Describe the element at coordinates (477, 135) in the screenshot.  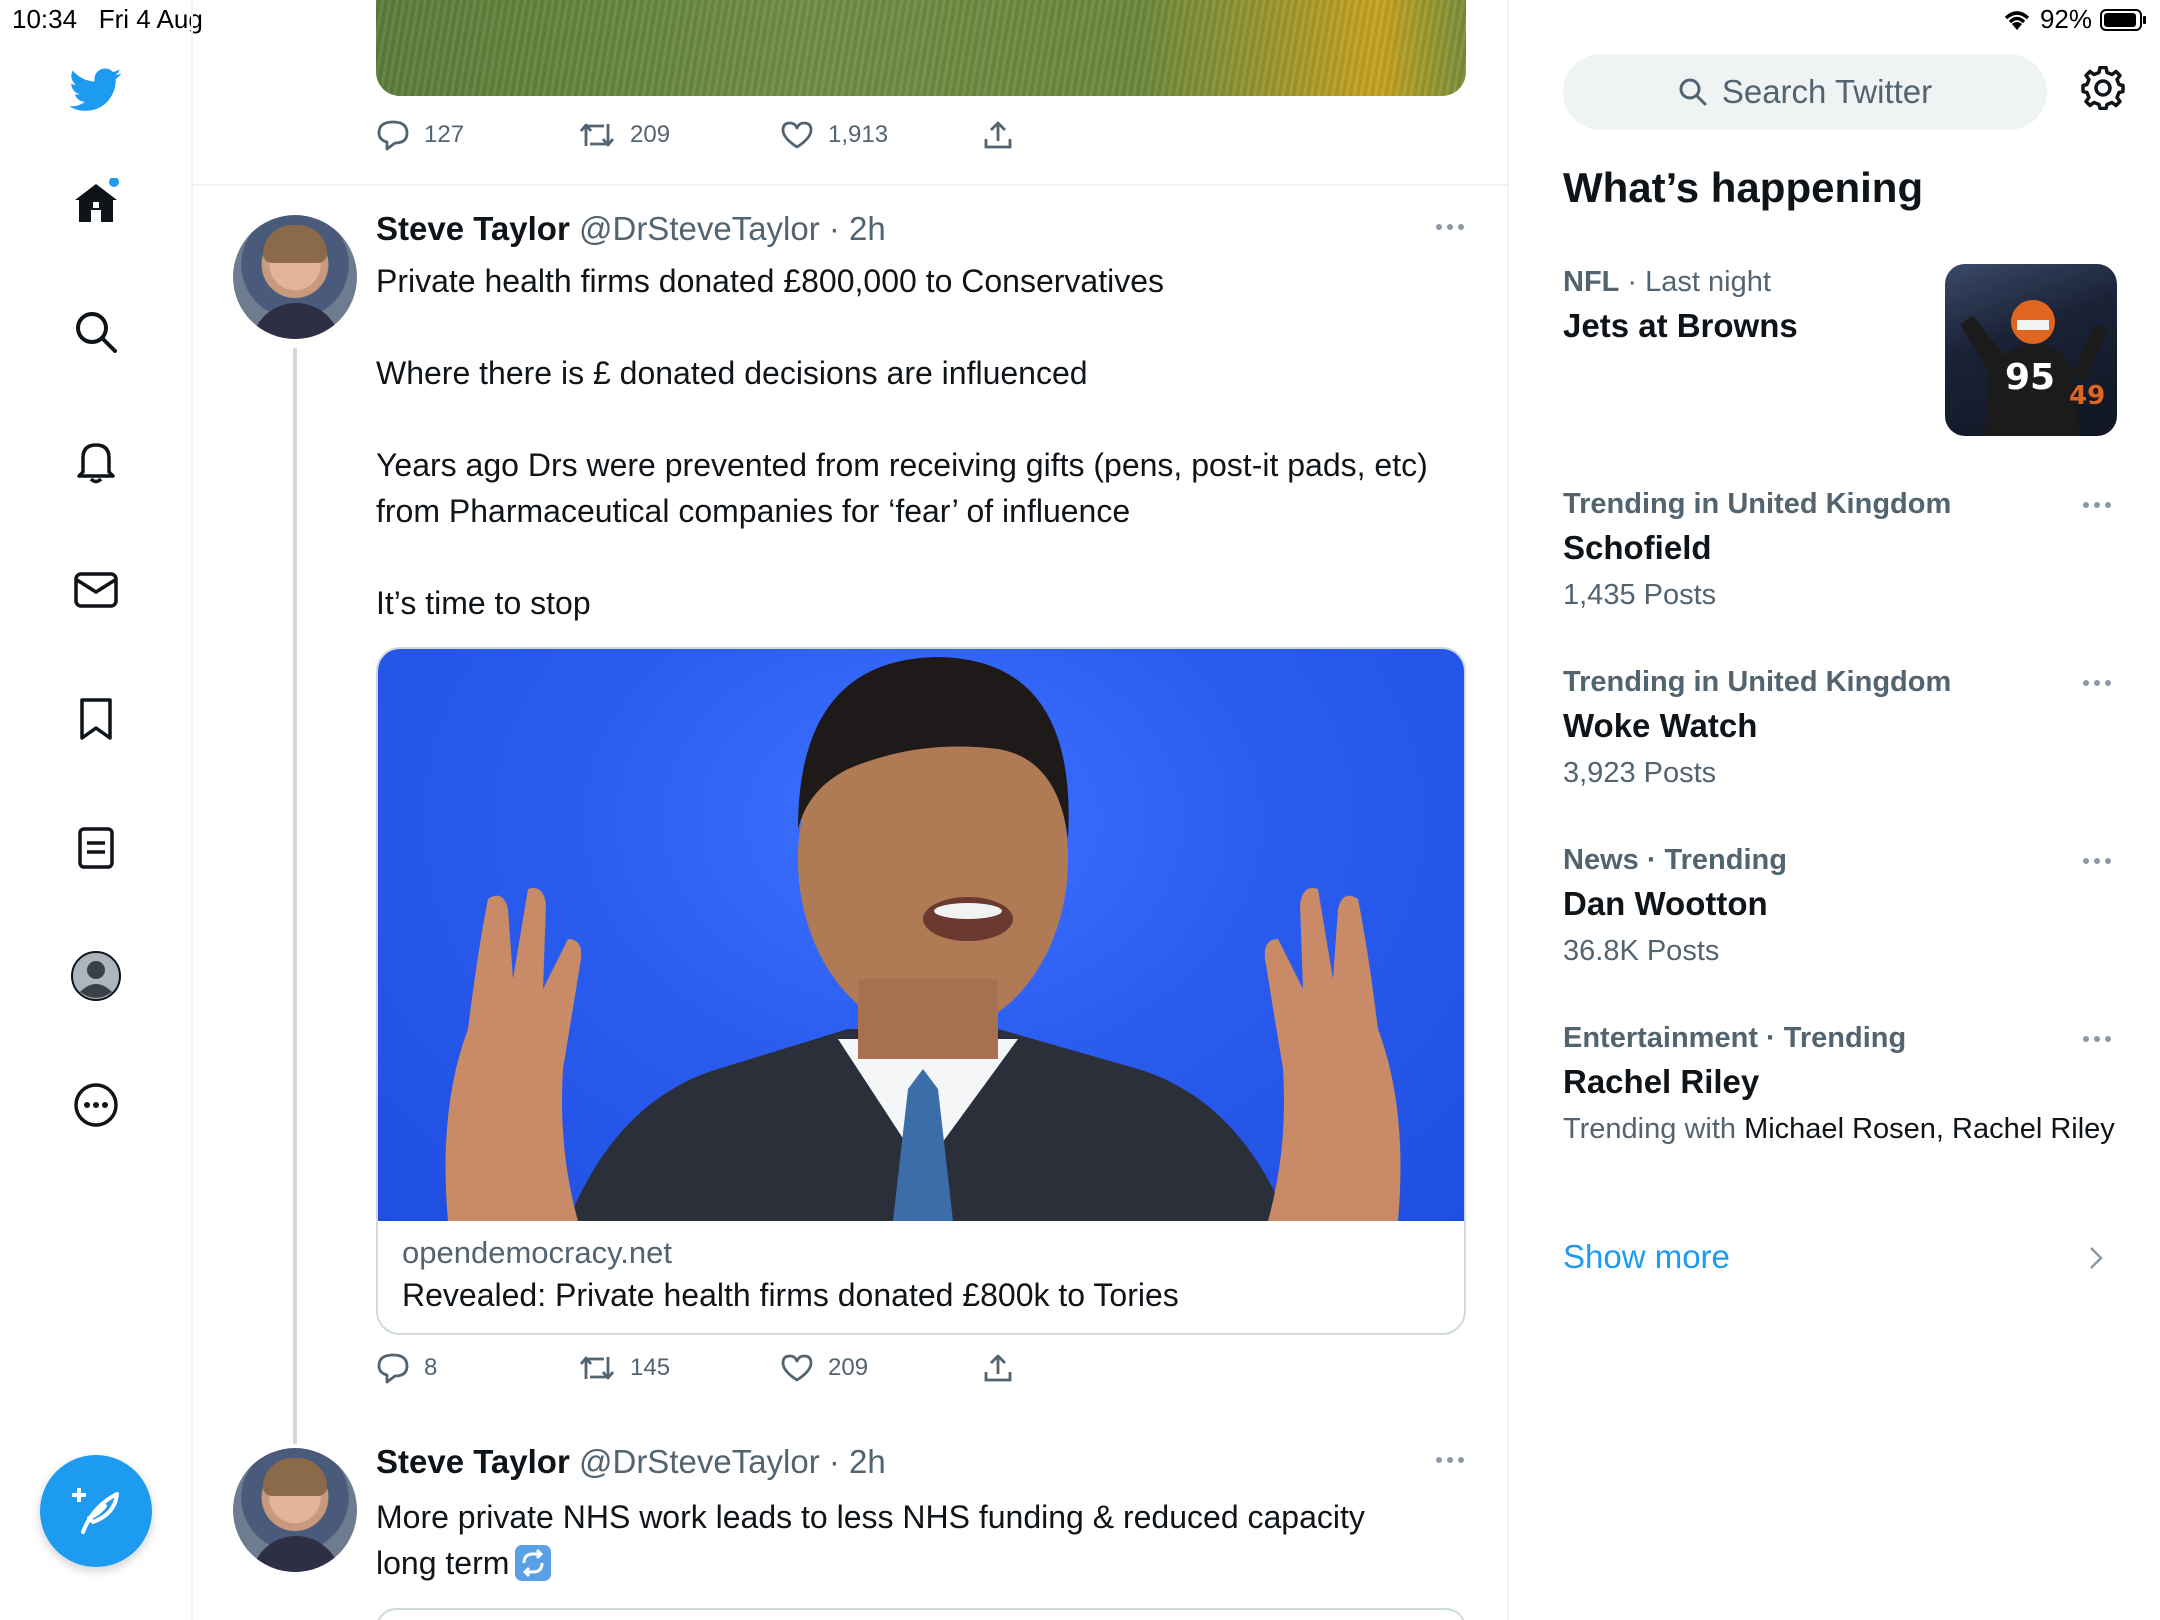
I see `reply-button: 127` at that location.